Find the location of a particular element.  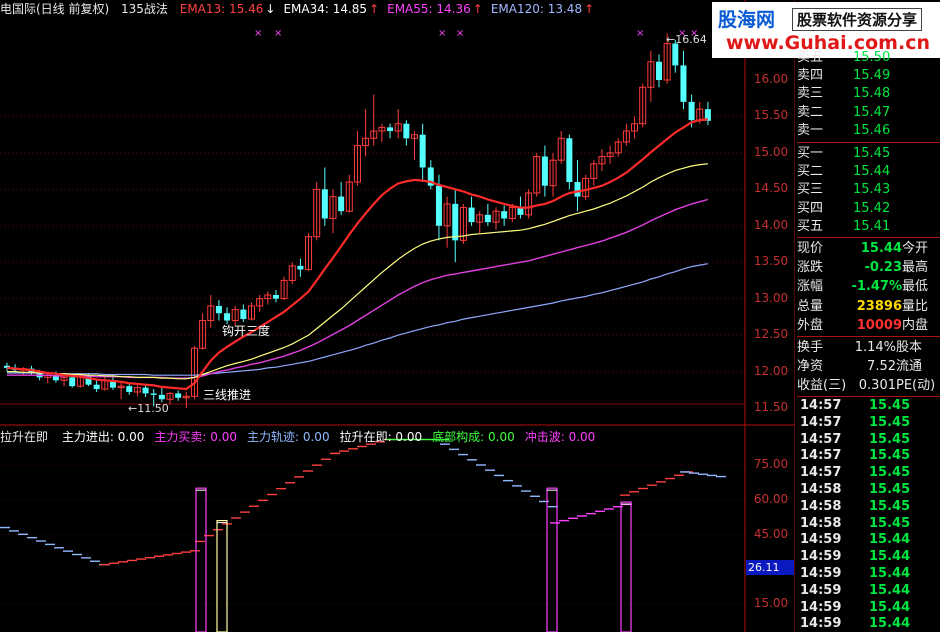

bid-label: 买四 is located at coordinates (810, 208).